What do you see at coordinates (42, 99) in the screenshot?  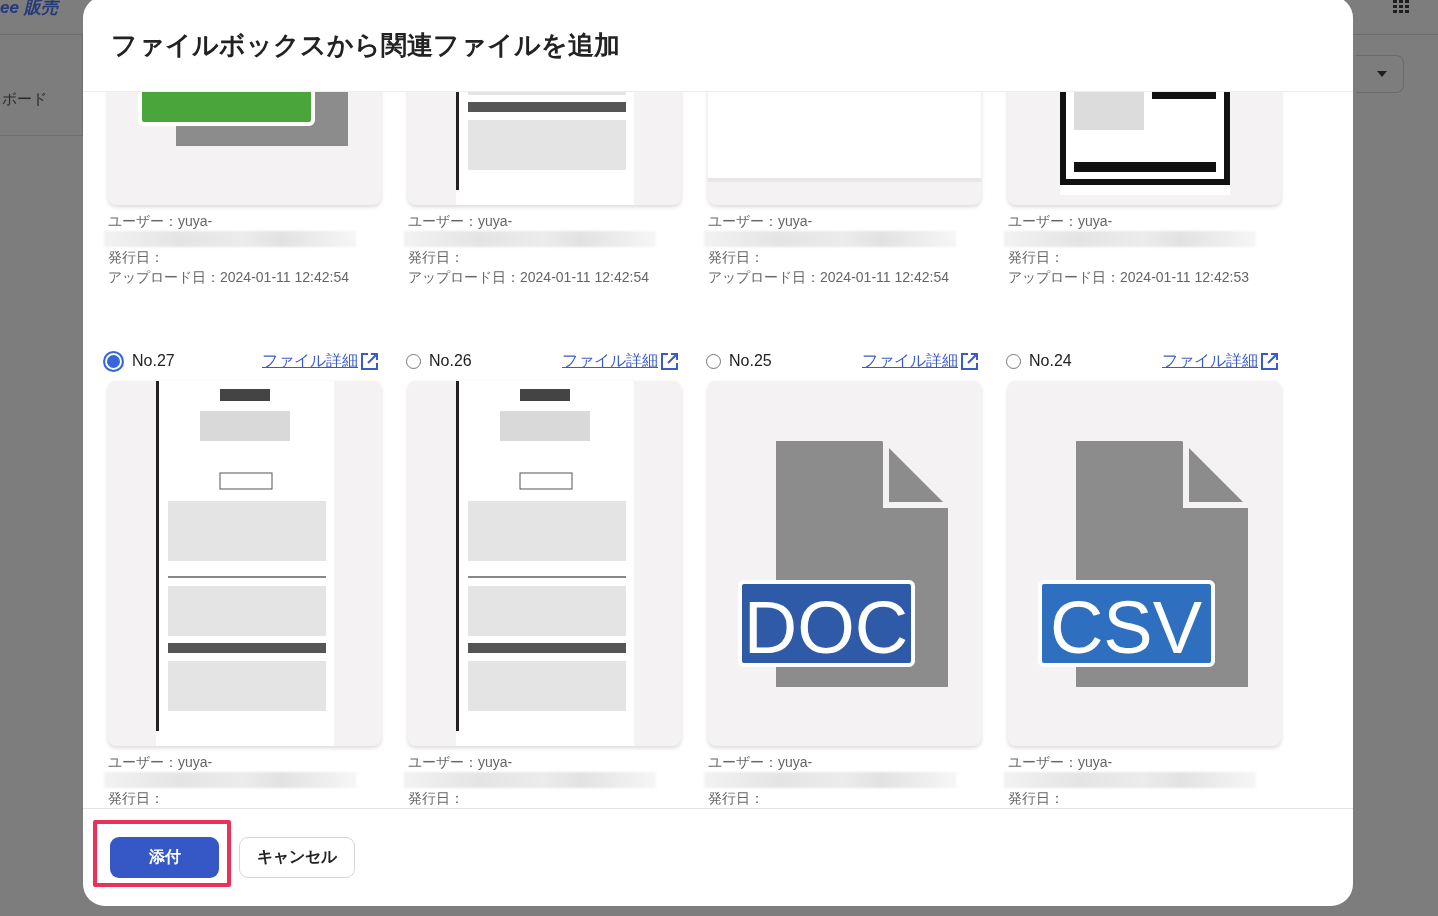 I see `sidebar-item: ボード` at bounding box center [42, 99].